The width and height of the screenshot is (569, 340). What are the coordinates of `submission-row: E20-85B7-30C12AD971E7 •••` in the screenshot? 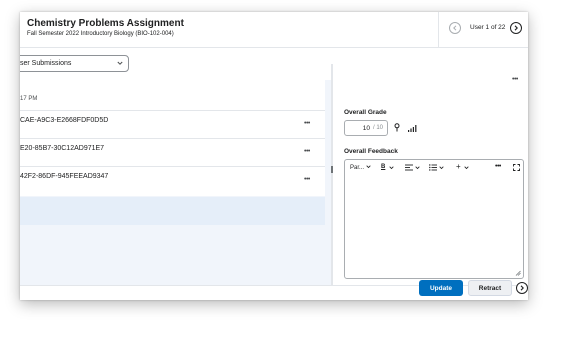 It's located at (172, 152).